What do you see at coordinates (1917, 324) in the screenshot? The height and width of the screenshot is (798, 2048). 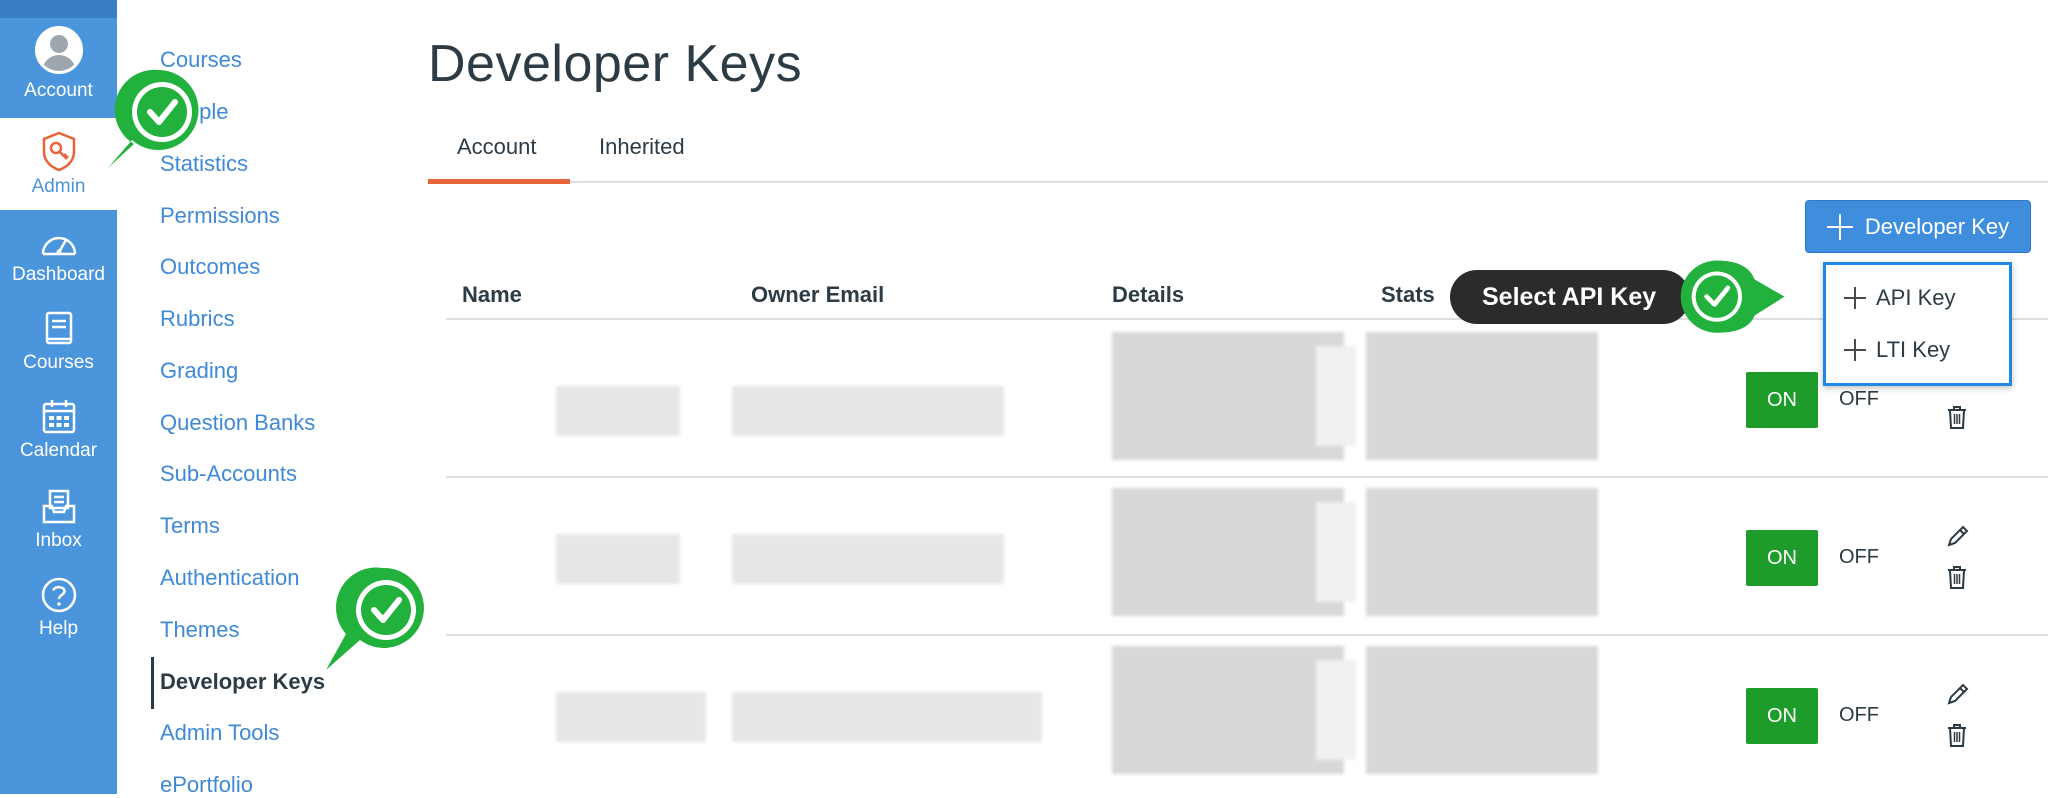 I see `developer-key-dropdown-menu: API Key LTI Key` at bounding box center [1917, 324].